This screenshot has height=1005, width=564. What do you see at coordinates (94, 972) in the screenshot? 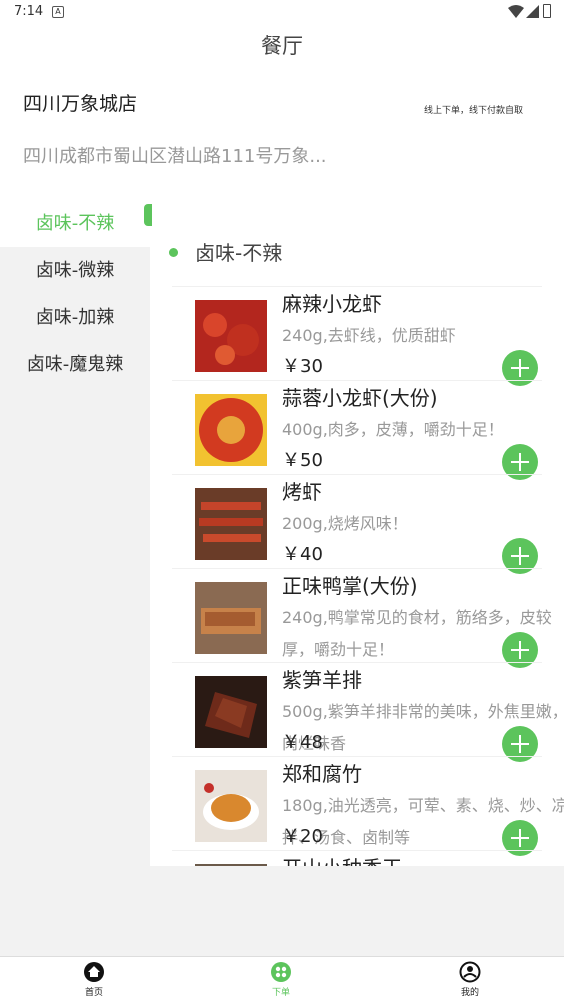
I see `home-icon` at bounding box center [94, 972].